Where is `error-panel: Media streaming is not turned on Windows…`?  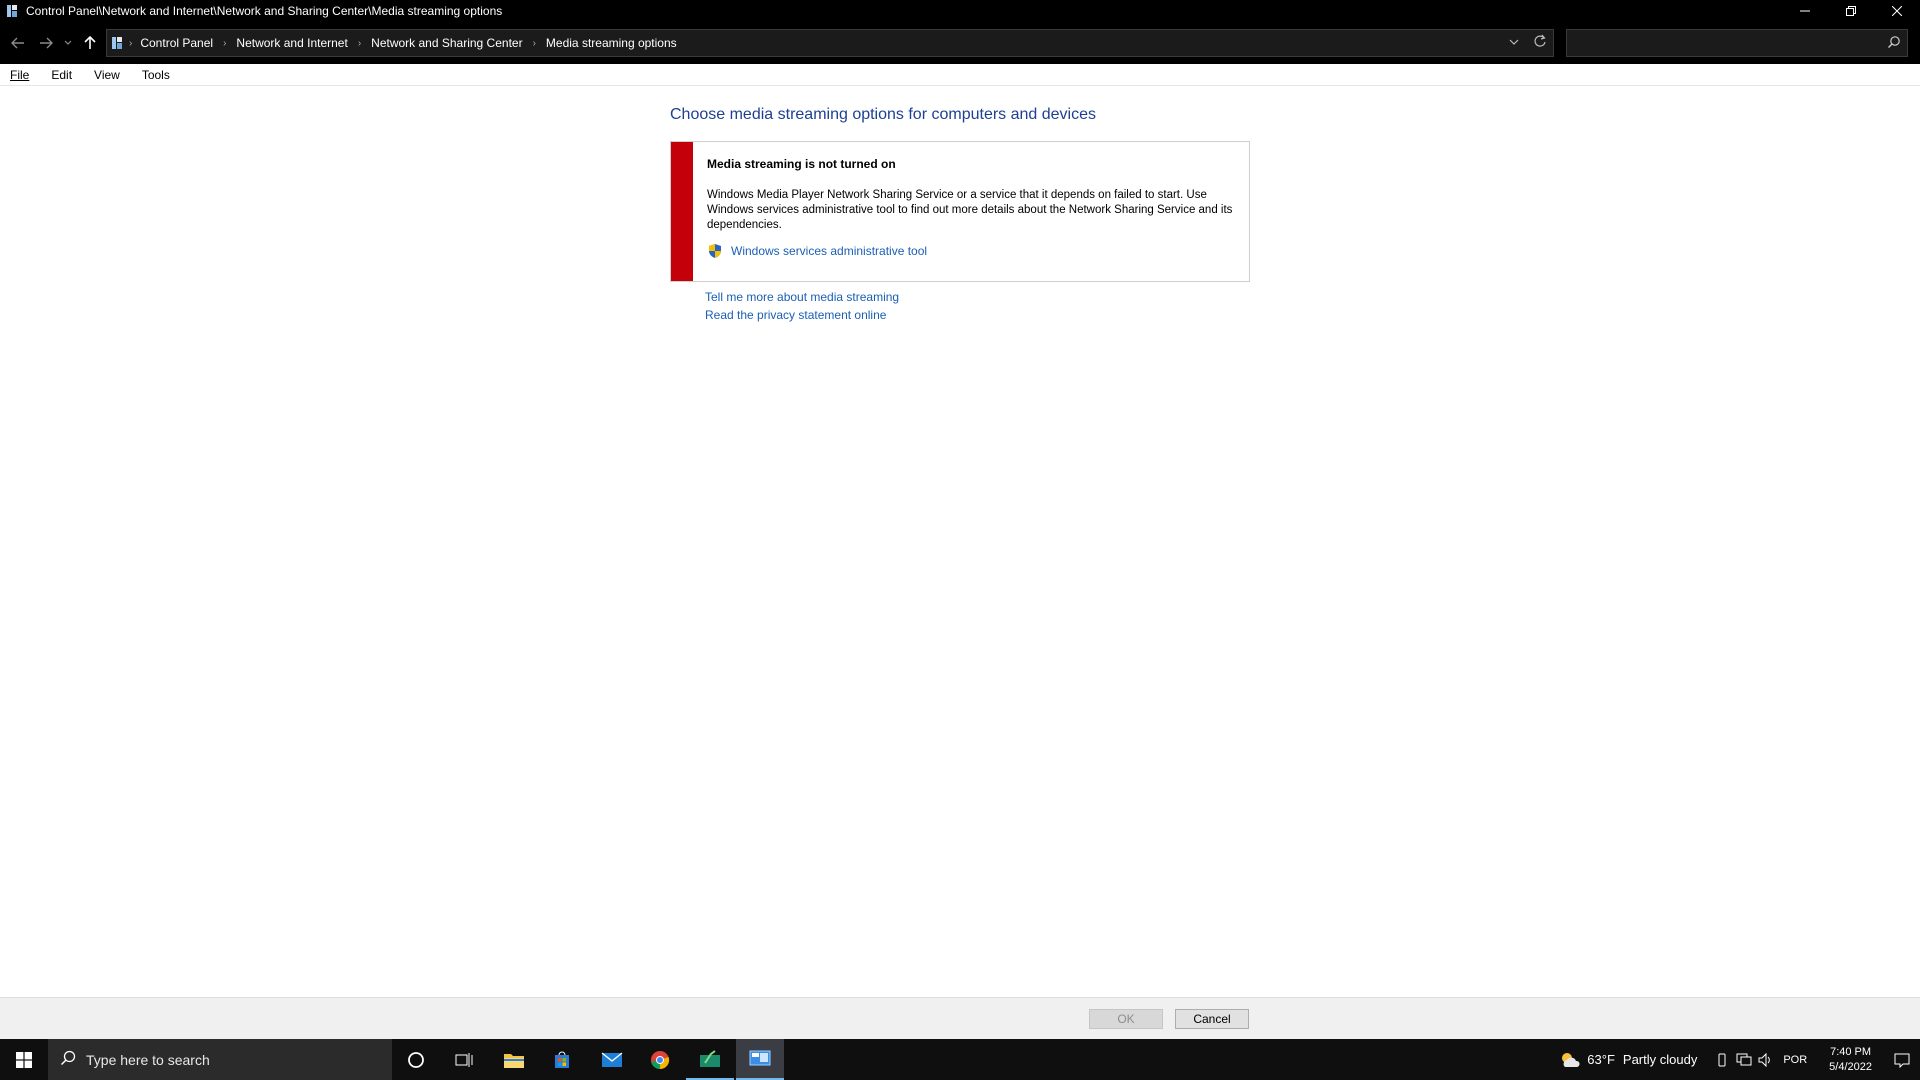
error-panel: Media streaming is not turned on Windows… is located at coordinates (960, 211).